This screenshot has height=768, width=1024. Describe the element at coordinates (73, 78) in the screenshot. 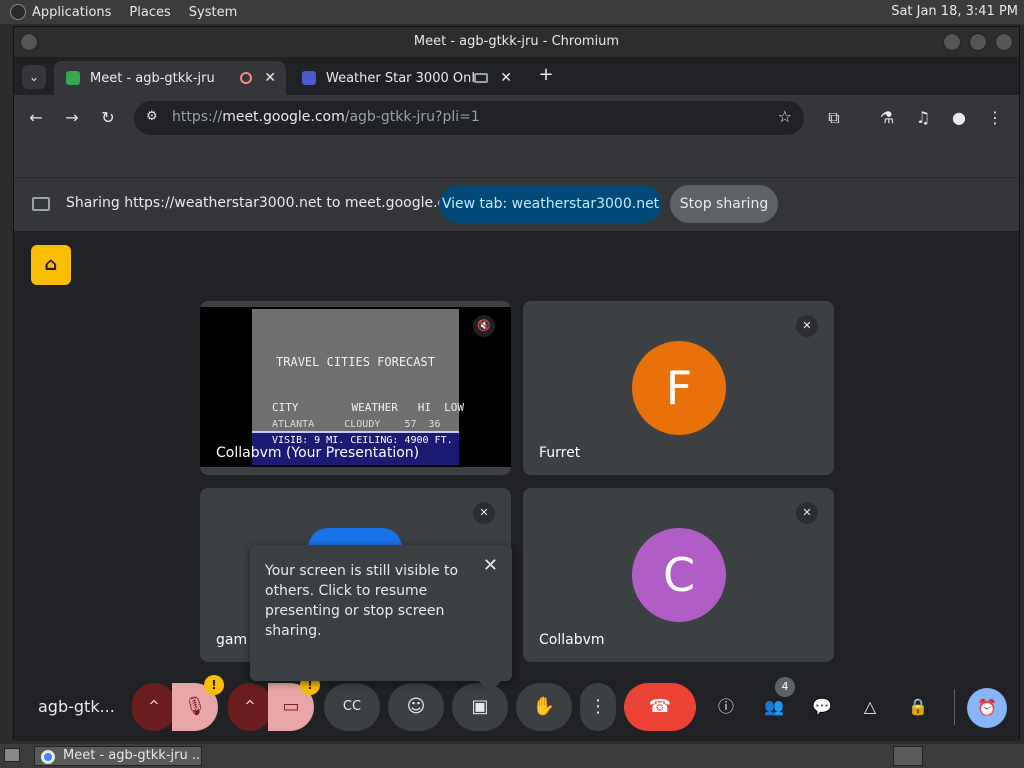

I see `google-meet-favicon-icon` at that location.